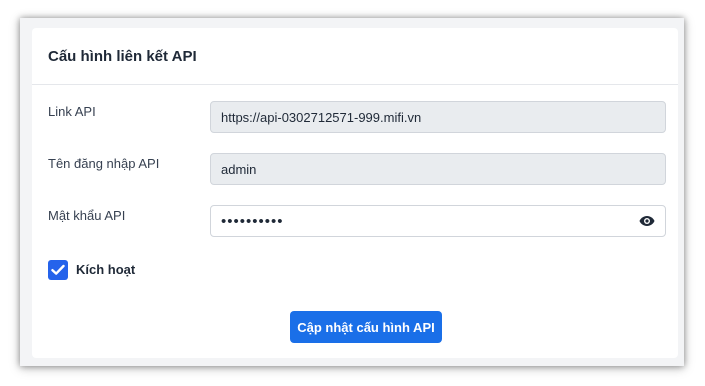 The width and height of the screenshot is (705, 386). Describe the element at coordinates (438, 169) in the screenshot. I see `username-field: admin` at that location.